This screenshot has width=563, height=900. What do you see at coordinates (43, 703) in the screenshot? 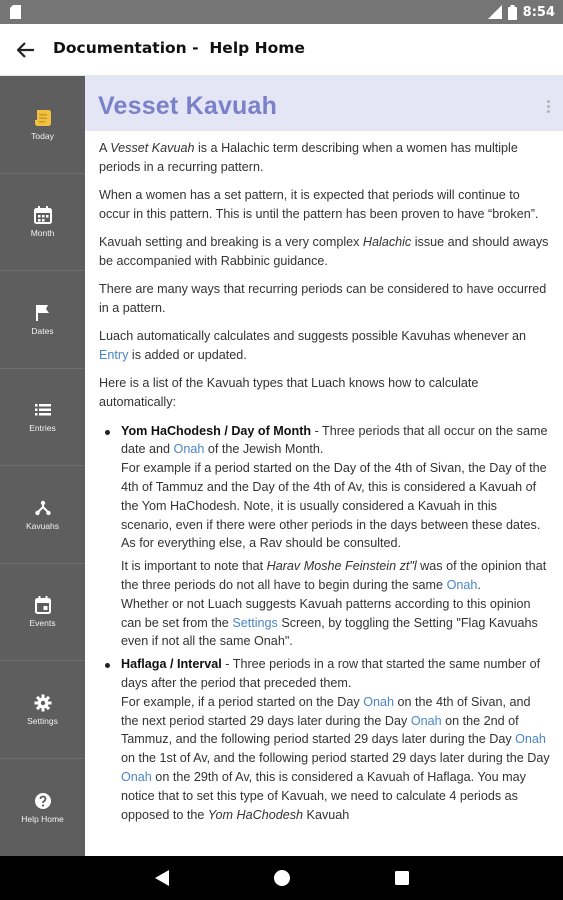
I see `gear-icon` at bounding box center [43, 703].